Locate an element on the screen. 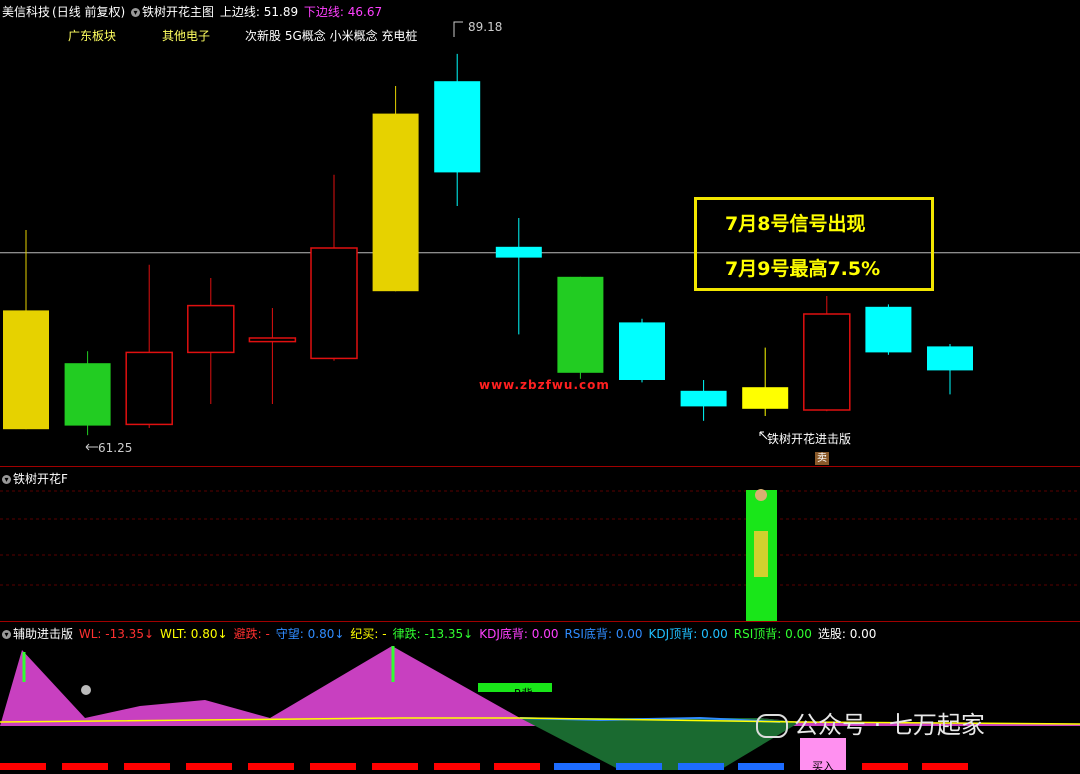 Image resolution: width=1080 pixels, height=774 pixels. callout-line-2: 7月9号最高7.5% is located at coordinates (803, 269).